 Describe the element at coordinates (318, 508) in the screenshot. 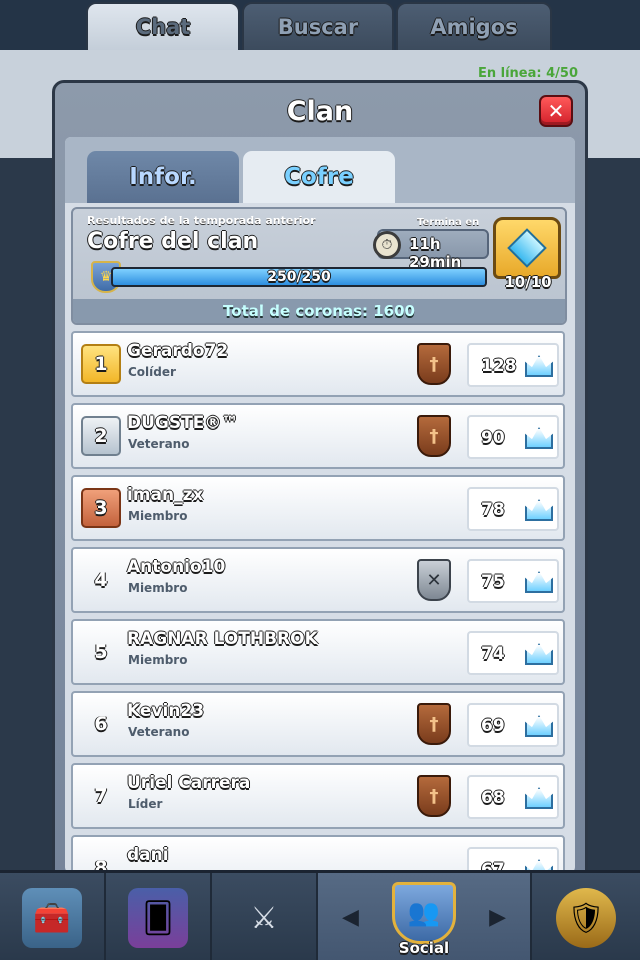

I see `member-row: 3 iman_zx Miembro 78` at that location.